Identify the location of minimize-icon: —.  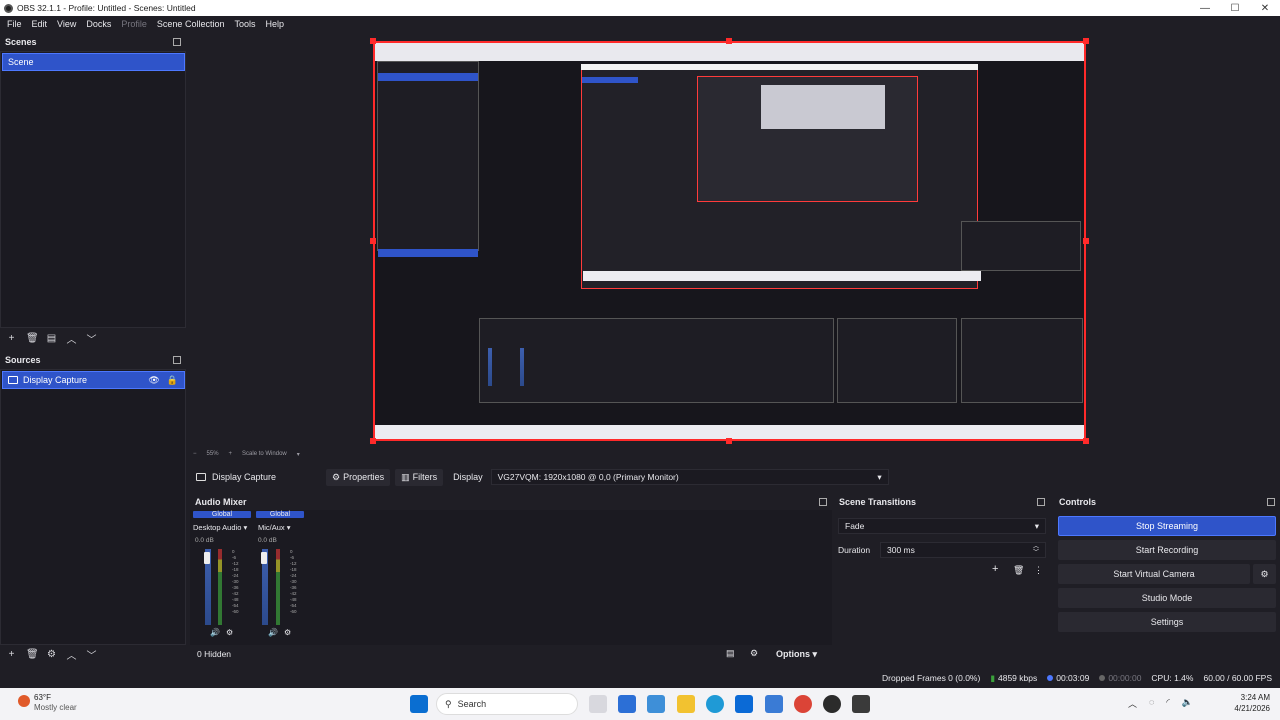
(1205, 8).